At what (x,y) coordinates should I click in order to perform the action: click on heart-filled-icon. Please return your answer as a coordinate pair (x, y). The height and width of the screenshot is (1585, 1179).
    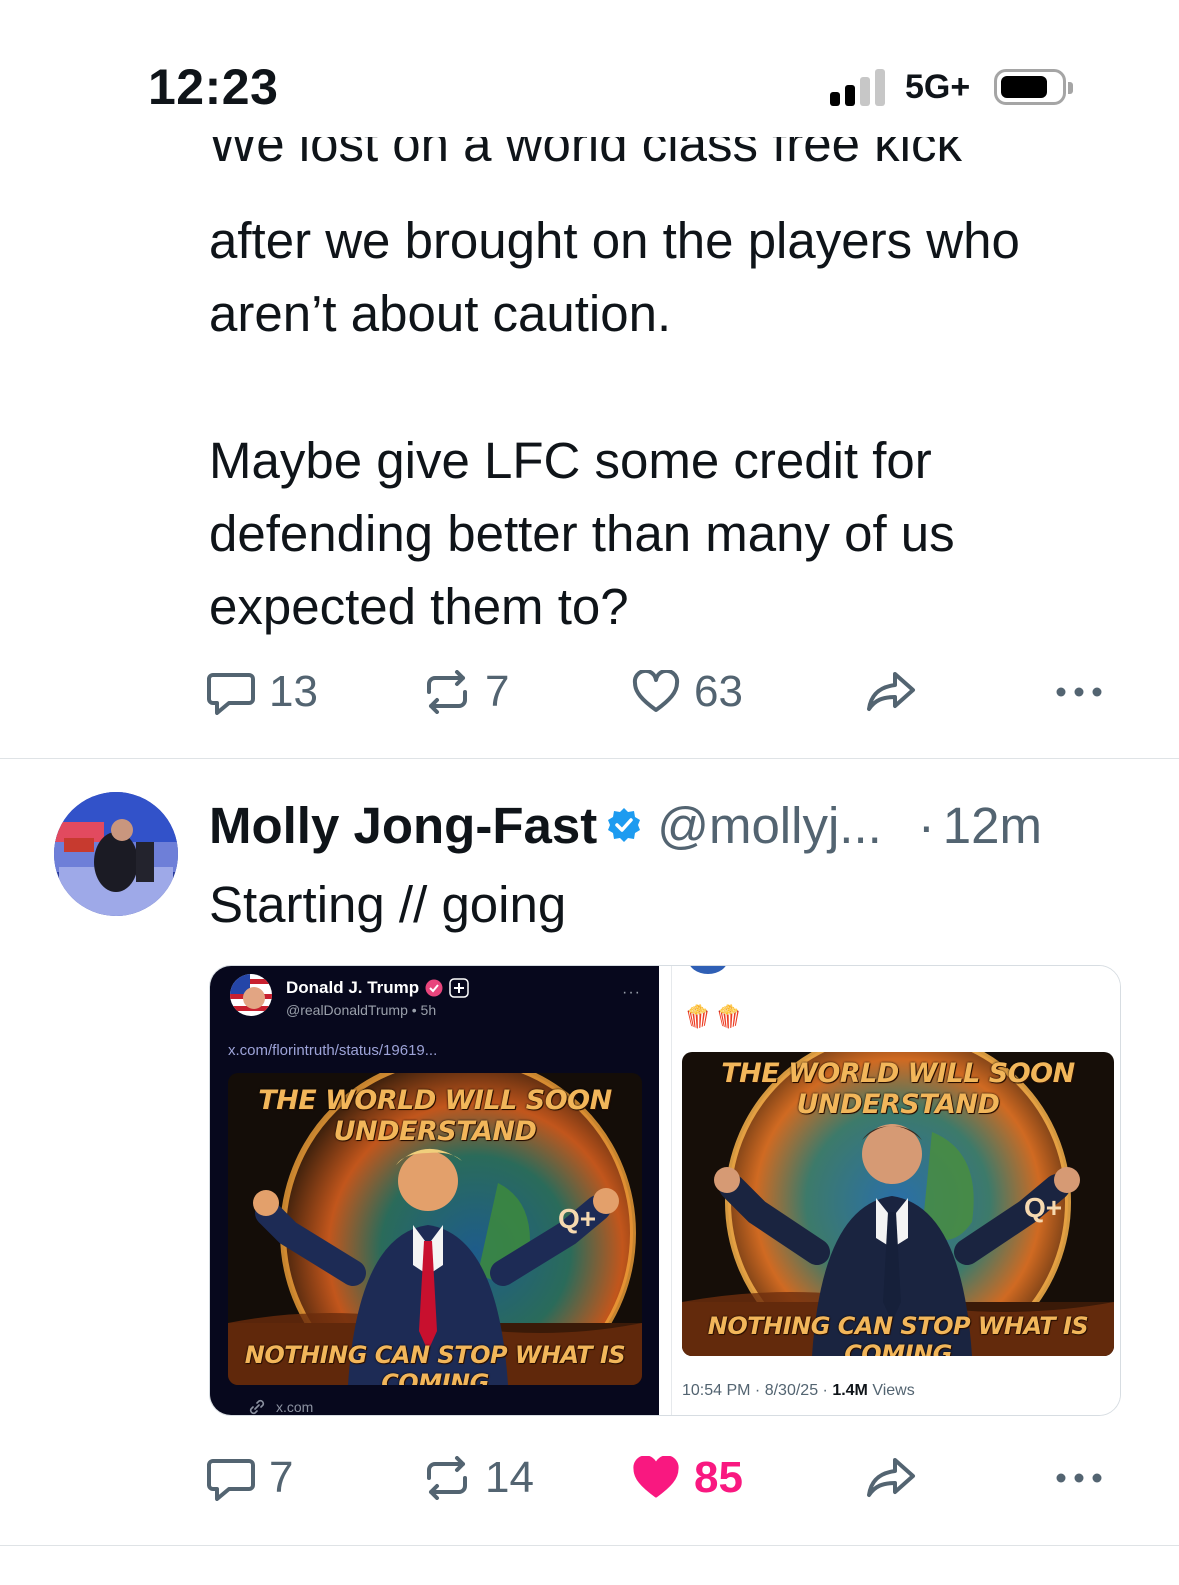
    Looking at the image, I should click on (656, 1477).